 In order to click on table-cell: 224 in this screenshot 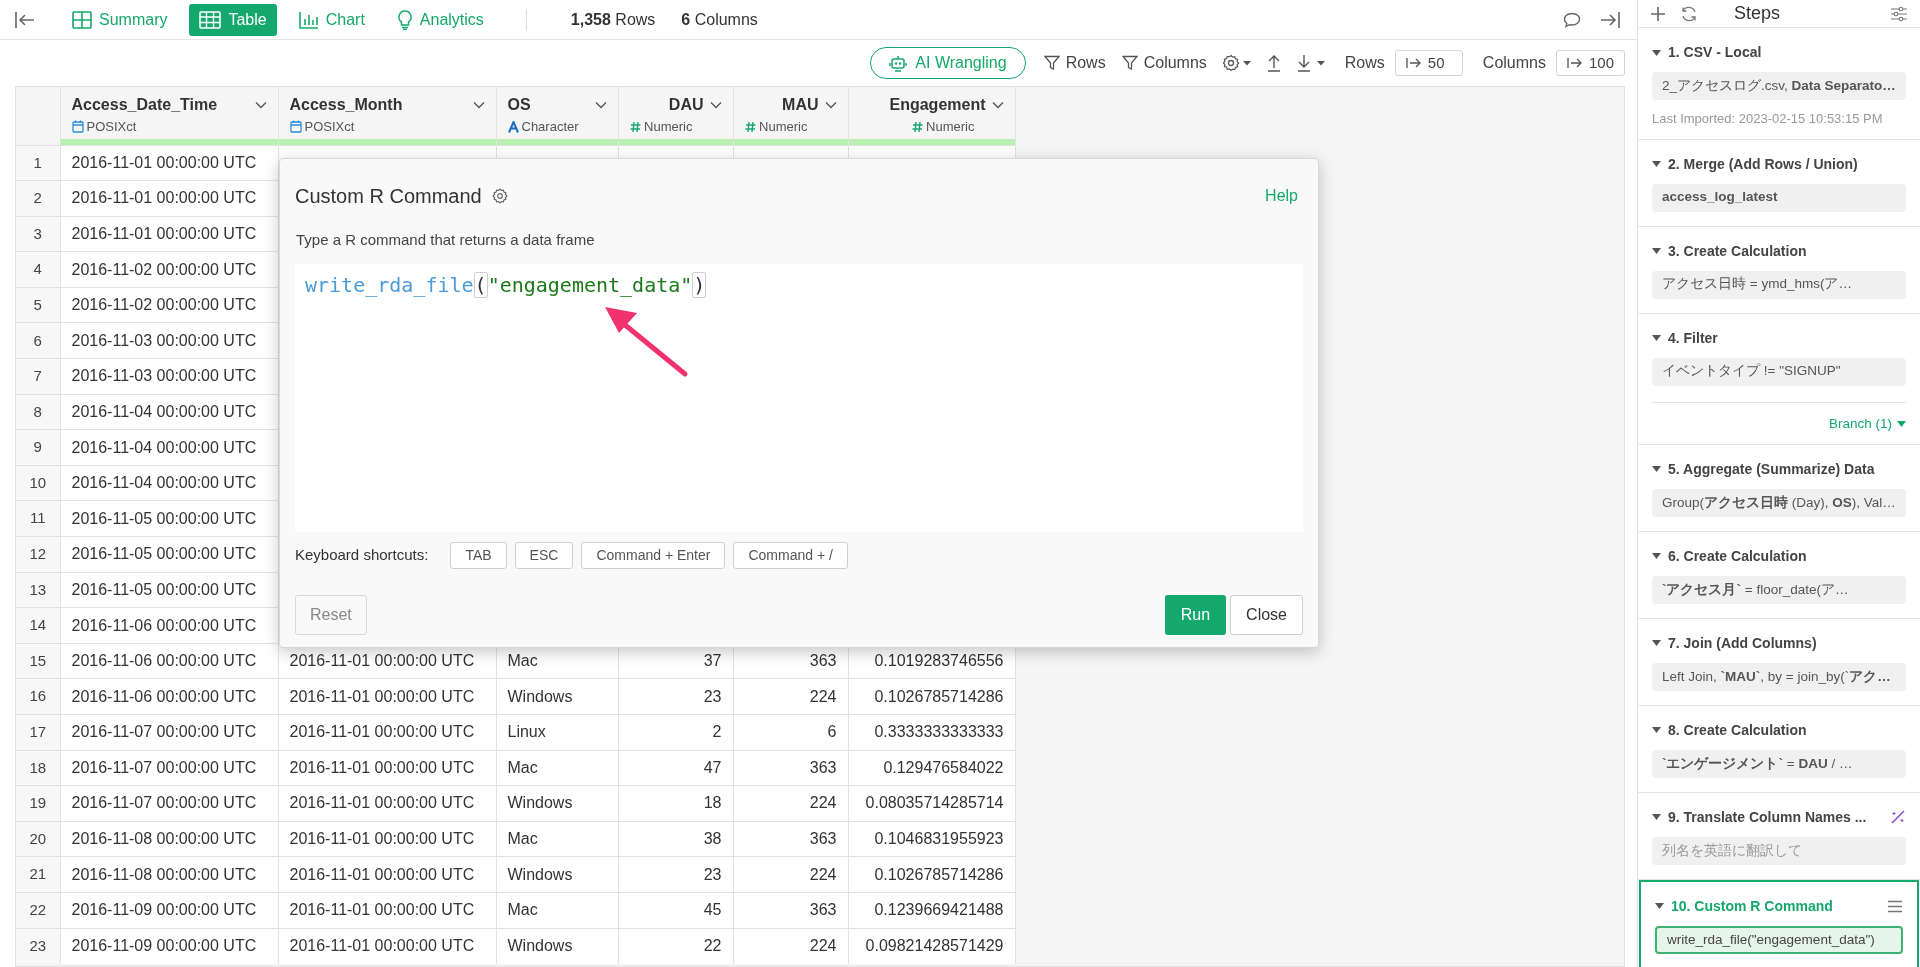, I will do `click(790, 696)`.